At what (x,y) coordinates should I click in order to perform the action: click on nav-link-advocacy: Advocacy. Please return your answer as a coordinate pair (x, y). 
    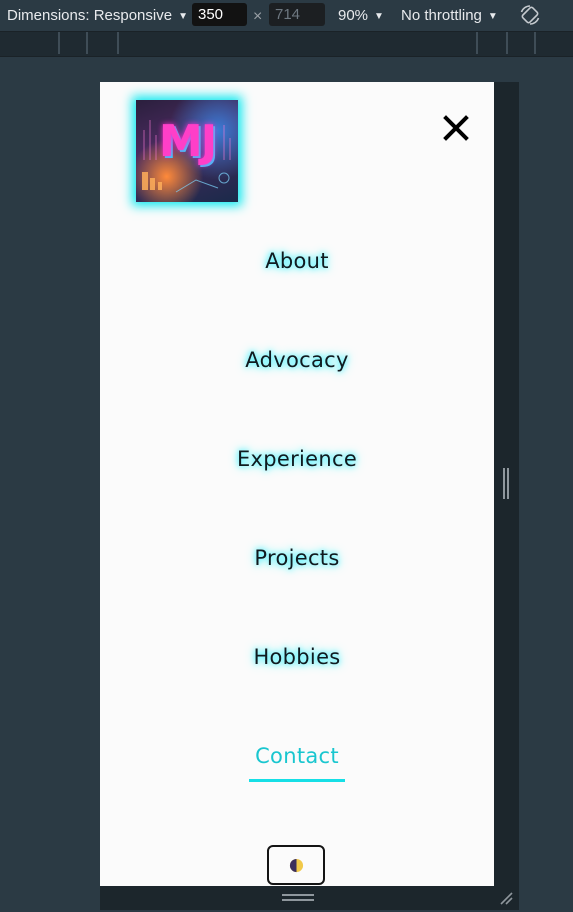
    Looking at the image, I should click on (297, 360).